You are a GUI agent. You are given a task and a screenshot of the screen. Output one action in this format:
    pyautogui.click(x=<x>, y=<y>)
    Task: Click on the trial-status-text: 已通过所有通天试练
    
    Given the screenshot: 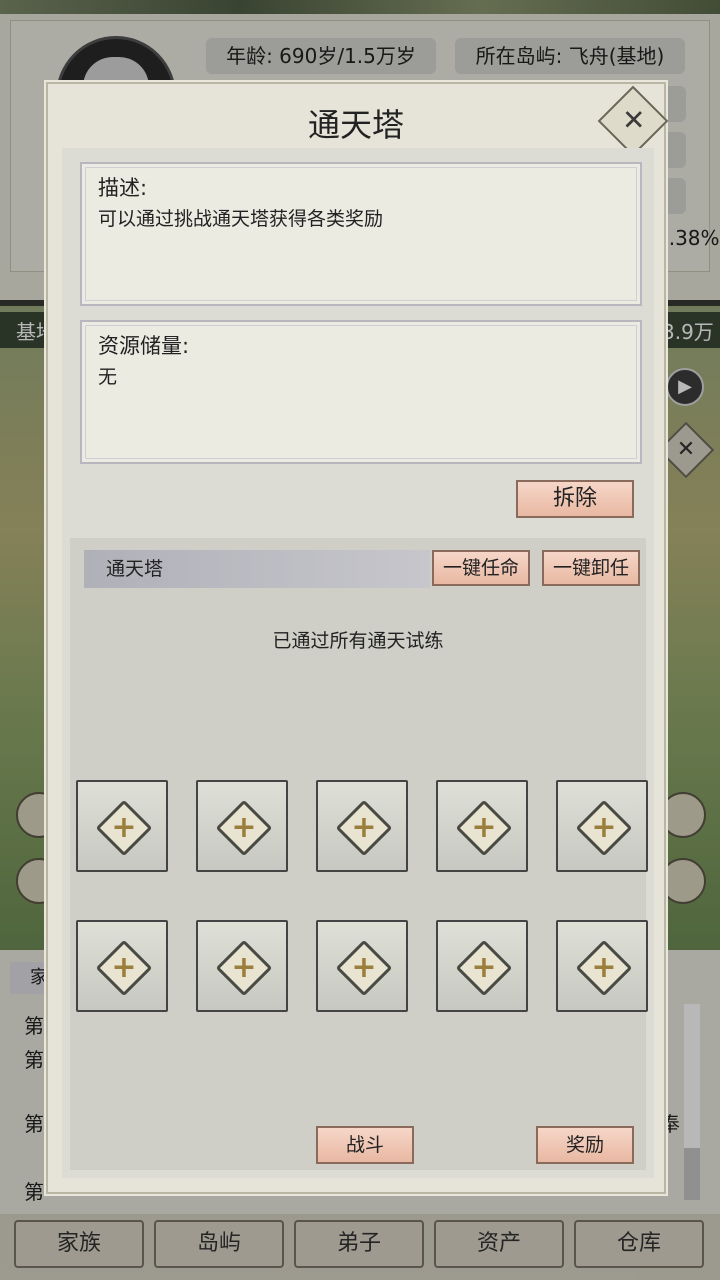 What is the action you would take?
    pyautogui.click(x=358, y=641)
    